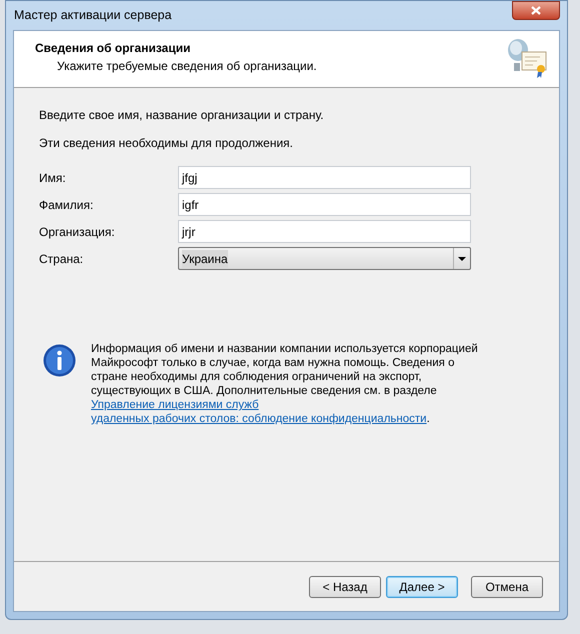  What do you see at coordinates (324, 258) in the screenshot?
I see `country-dropdown: Украина` at bounding box center [324, 258].